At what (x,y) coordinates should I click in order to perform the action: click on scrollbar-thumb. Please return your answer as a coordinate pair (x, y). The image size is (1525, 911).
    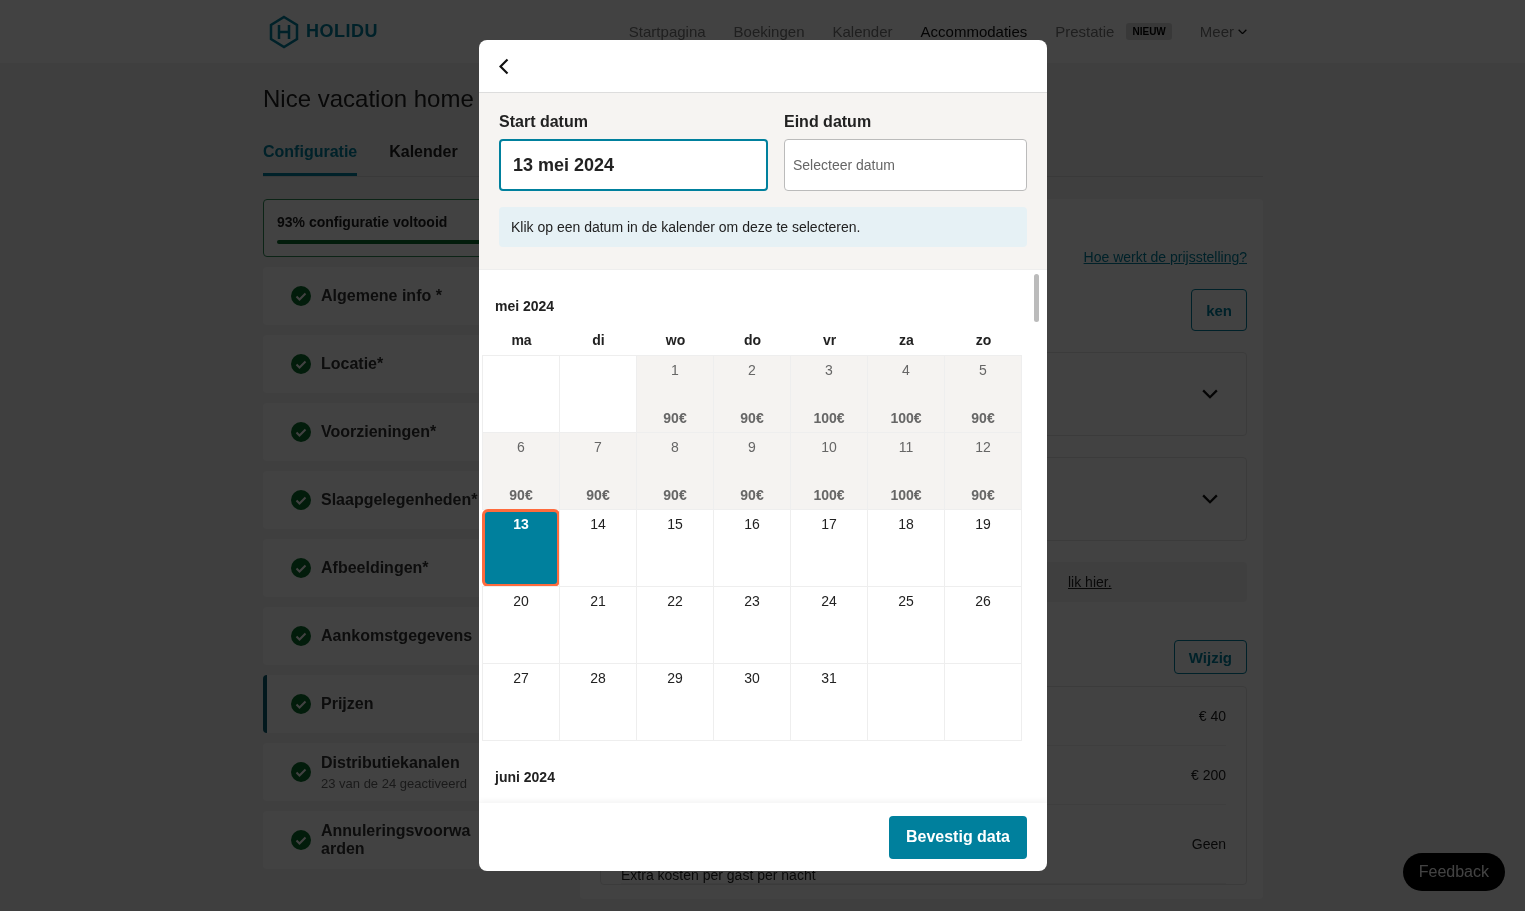
    Looking at the image, I should click on (1036, 298).